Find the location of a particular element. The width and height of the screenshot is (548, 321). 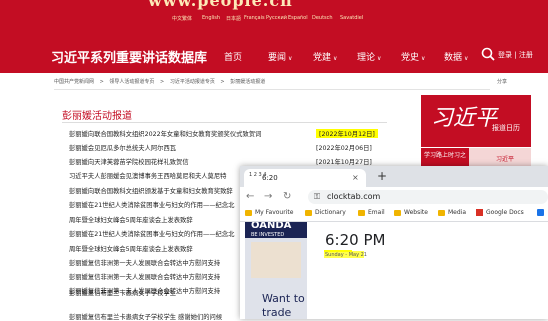

ad-header: OANDA BE INVESTED is located at coordinates (276, 230).